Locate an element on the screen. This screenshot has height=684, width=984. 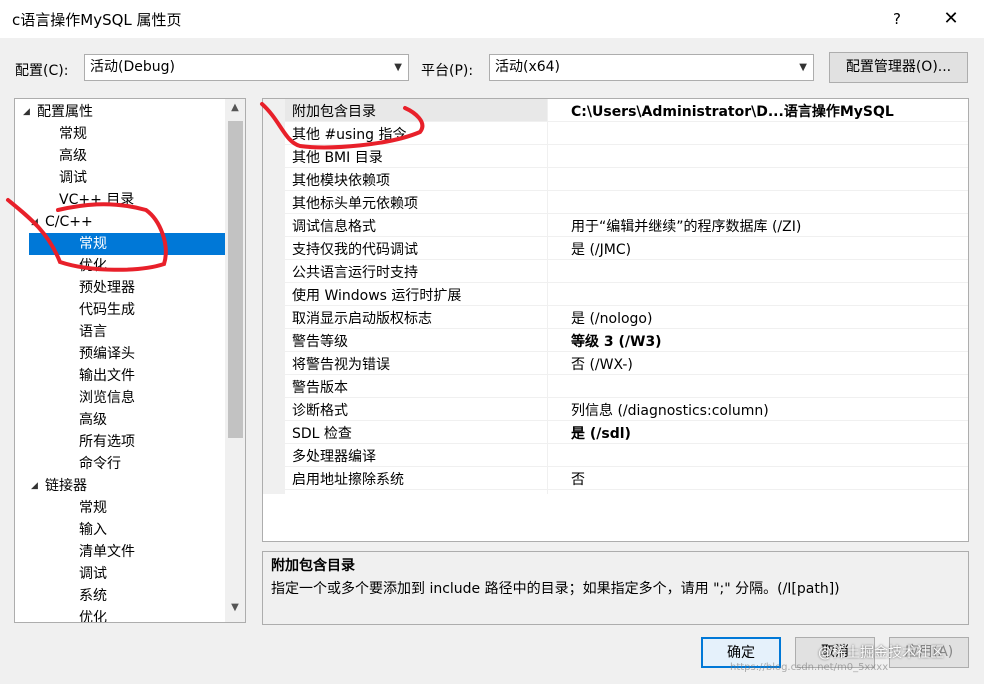
property-row: 取消显示启动版权标志 是 (/nologo) is located at coordinates (626, 317).